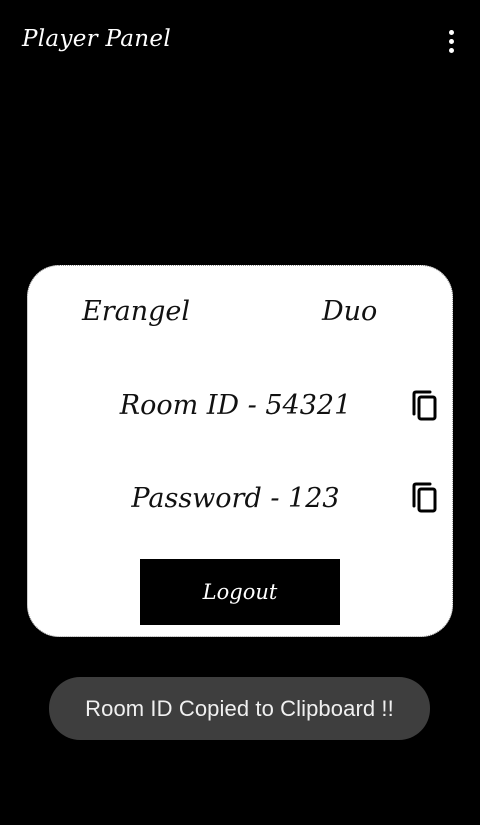  Describe the element at coordinates (136, 311) in the screenshot. I see `map-label: Erangel` at that location.